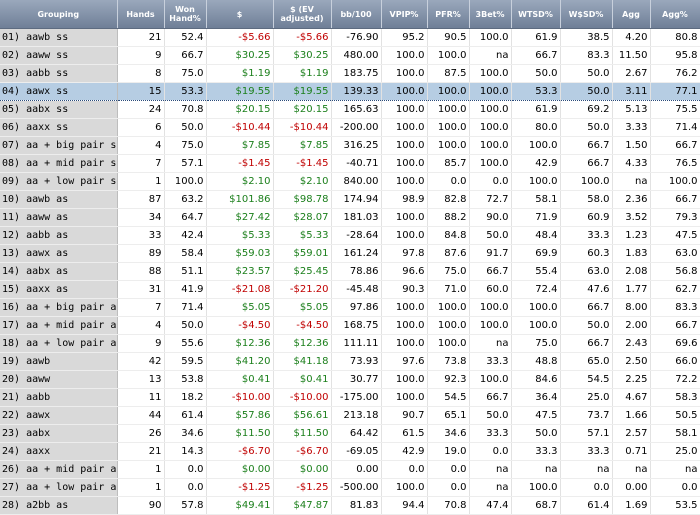 The width and height of the screenshot is (700, 515). I want to click on column-header-agg: Agg, so click(631, 14).